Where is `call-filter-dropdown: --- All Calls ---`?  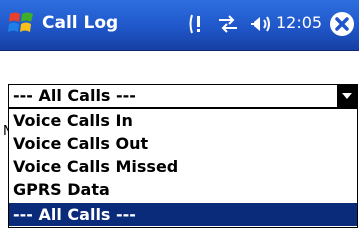
call-filter-dropdown: --- All Calls --- is located at coordinates (183, 96).